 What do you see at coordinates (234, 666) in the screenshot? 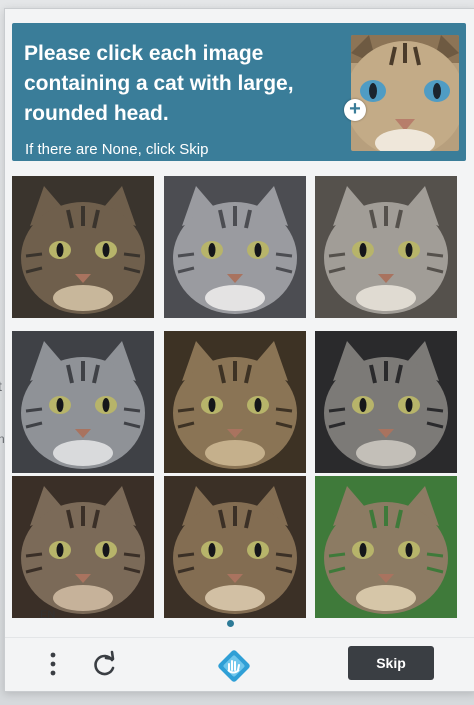
I see `hcaptcha-hand-logo` at bounding box center [234, 666].